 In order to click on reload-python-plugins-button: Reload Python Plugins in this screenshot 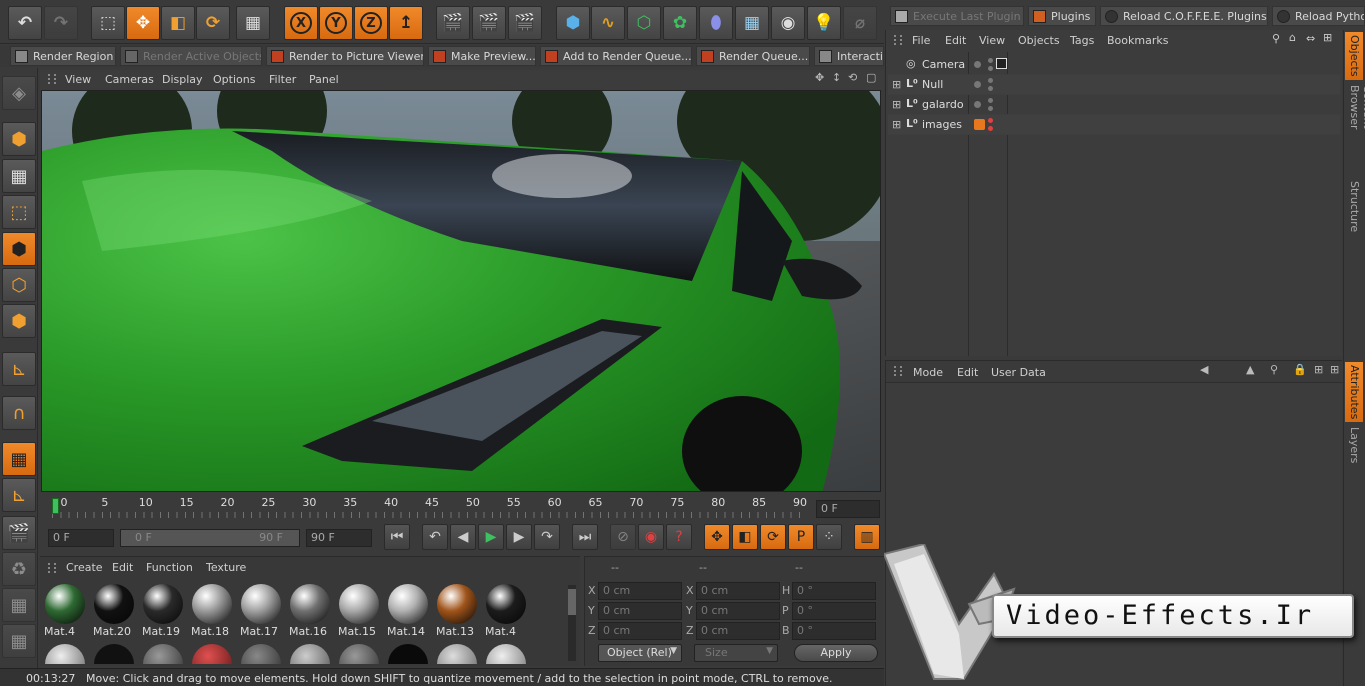, I will do `click(1318, 16)`.